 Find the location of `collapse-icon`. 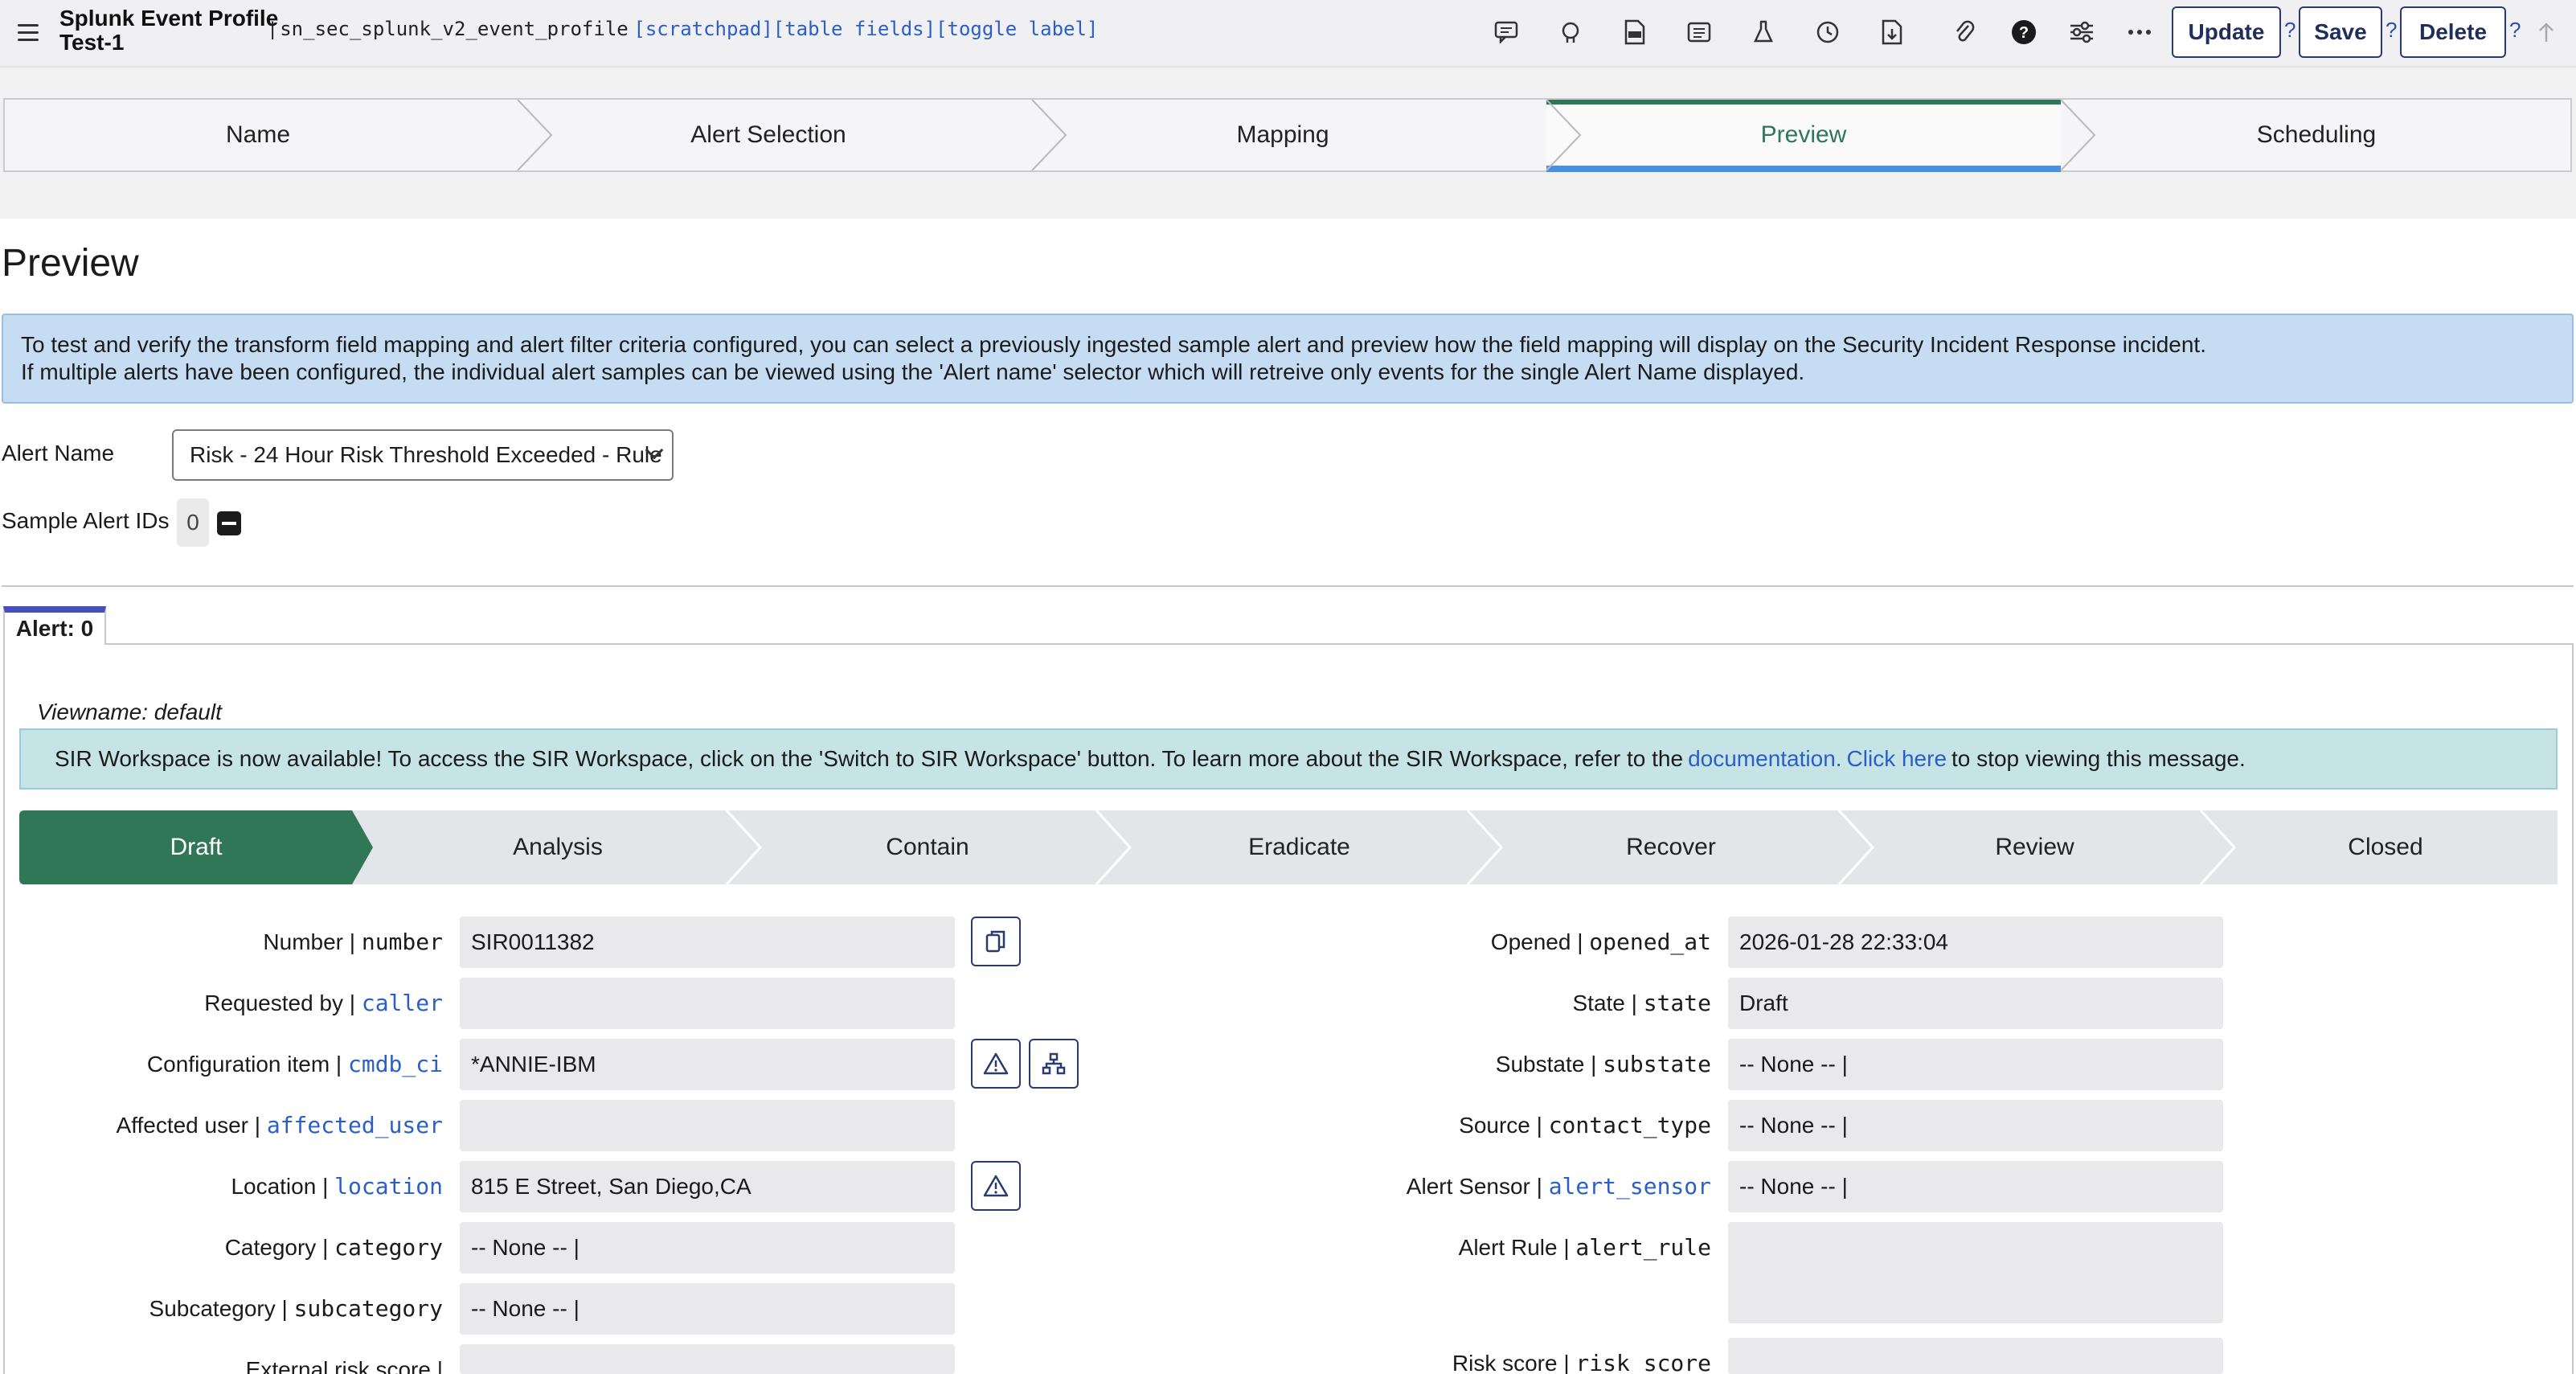

collapse-icon is located at coordinates (229, 523).